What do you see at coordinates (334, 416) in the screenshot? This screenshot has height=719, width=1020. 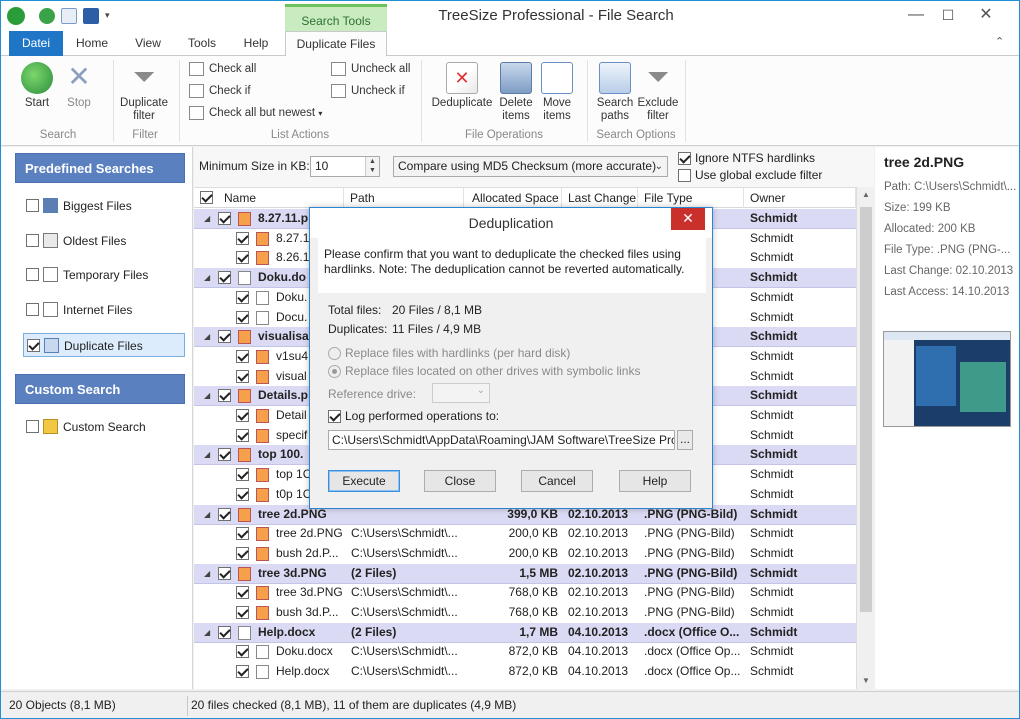 I see `log-operations-checkbox` at bounding box center [334, 416].